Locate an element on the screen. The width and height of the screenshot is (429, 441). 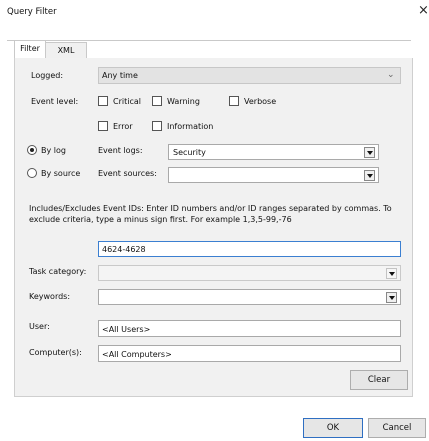
warning-checkbox is located at coordinates (157, 101).